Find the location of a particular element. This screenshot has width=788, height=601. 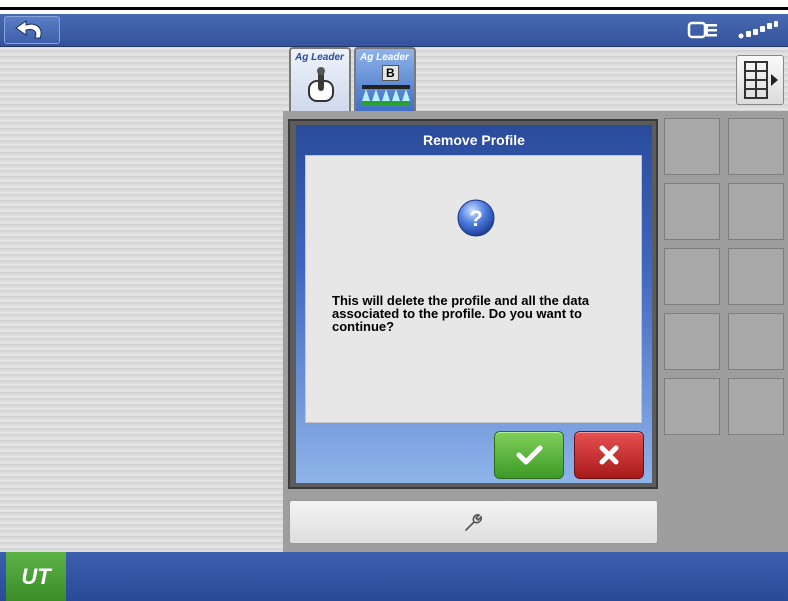

back-arrow-icon is located at coordinates (28, 29).